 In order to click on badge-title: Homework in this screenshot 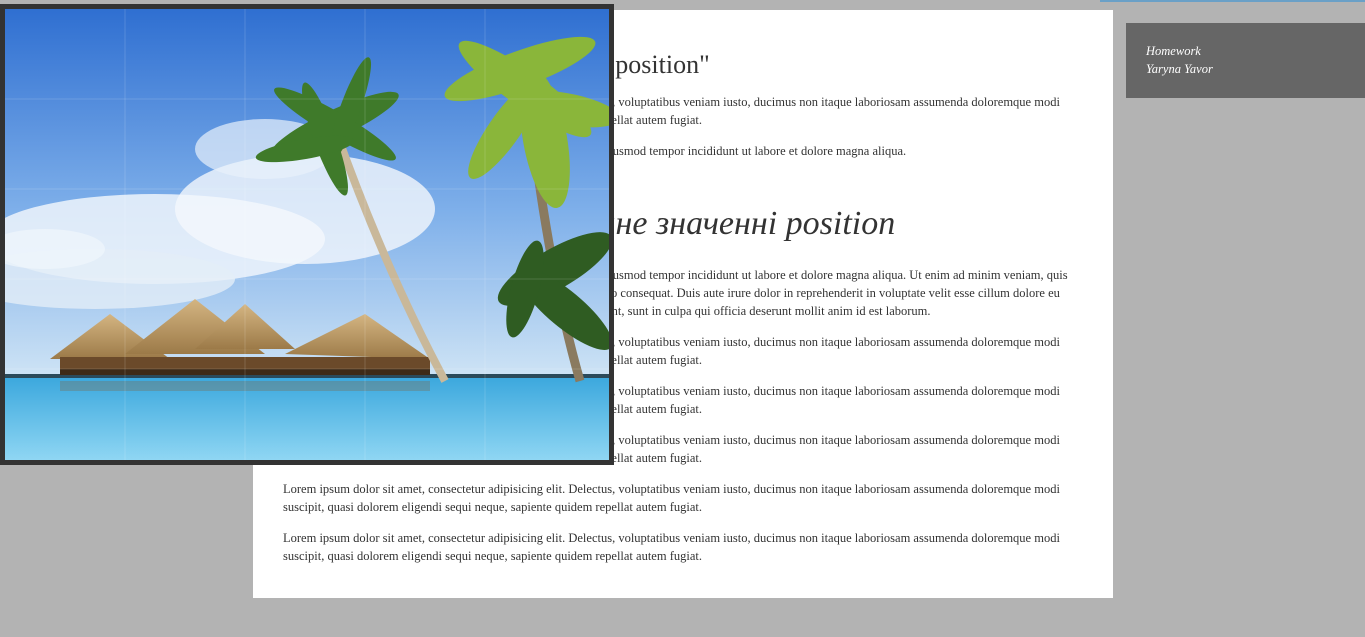, I will do `click(1173, 51)`.